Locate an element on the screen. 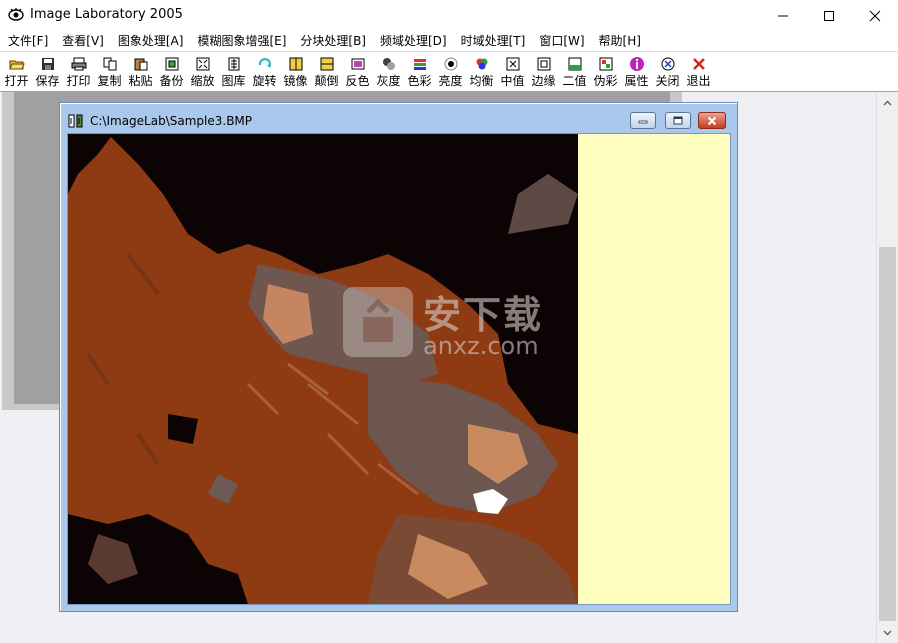 This screenshot has width=898, height=643. toolbar-button-label: 颠倒 is located at coordinates (326, 81).